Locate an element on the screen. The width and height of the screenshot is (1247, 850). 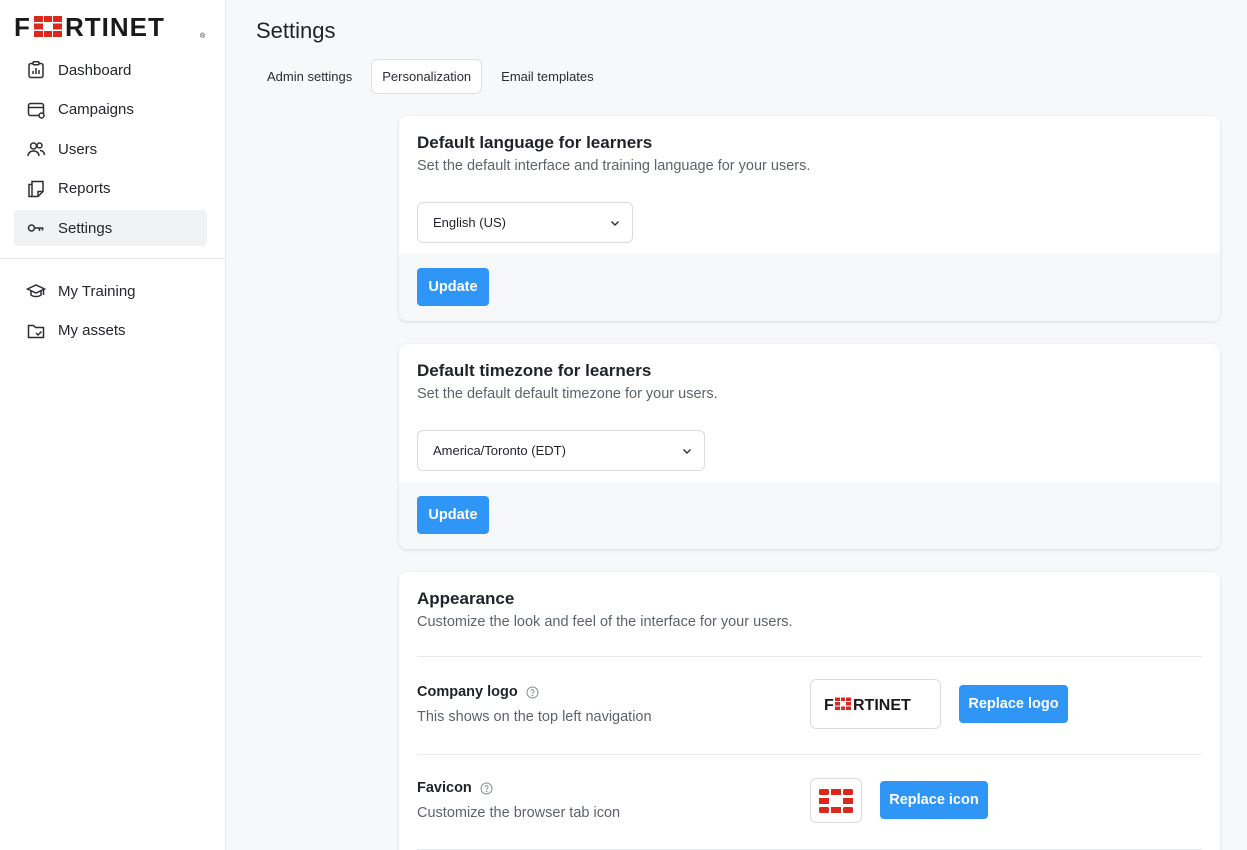
sidebar-item-dashboard: Dashboard is located at coordinates (110, 70).